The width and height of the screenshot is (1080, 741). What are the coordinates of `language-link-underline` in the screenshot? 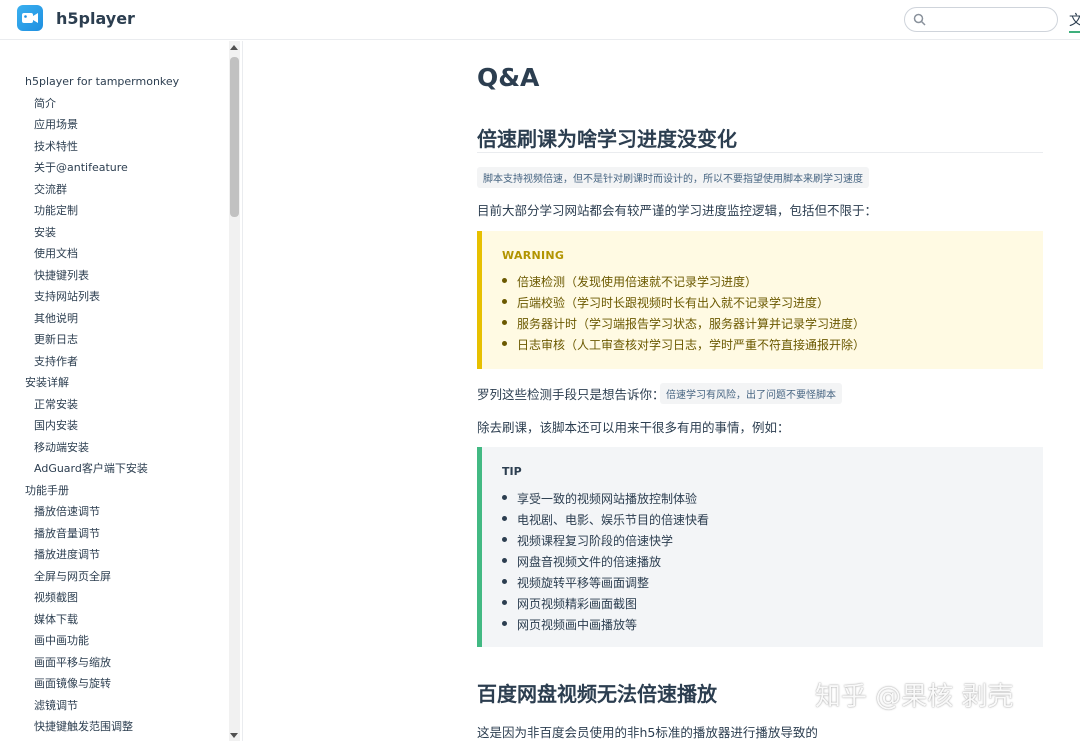 It's located at (1074, 32).